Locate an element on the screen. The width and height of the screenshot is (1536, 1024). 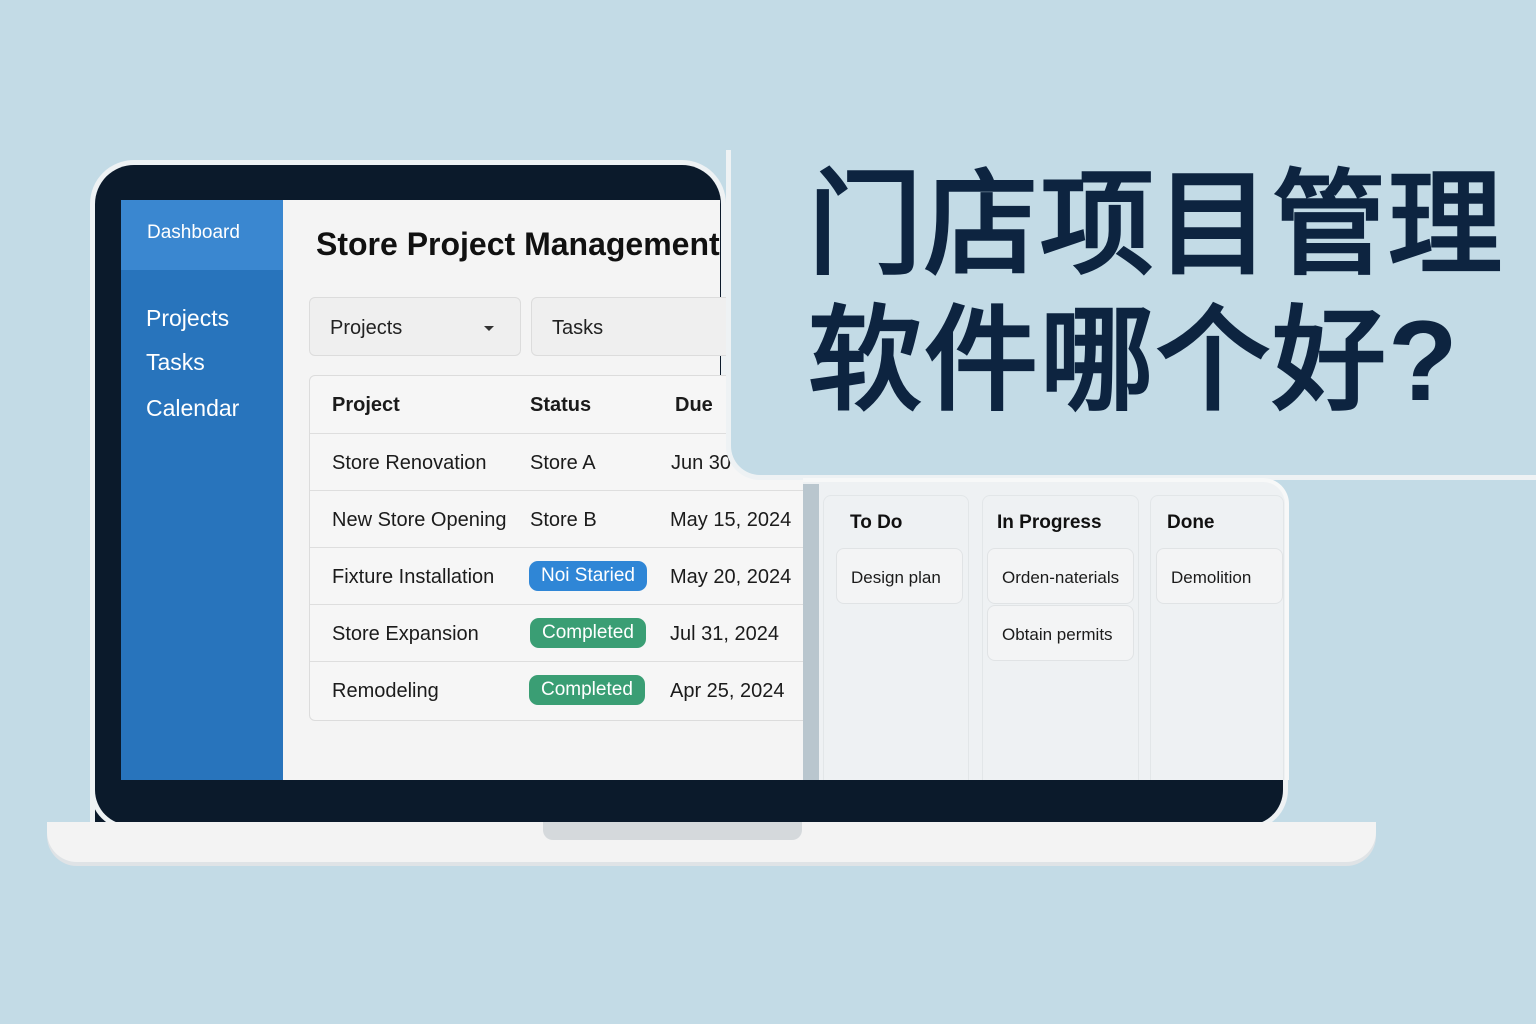
kanban-column-todo: To Do Design plan is located at coordinates (896, 637).